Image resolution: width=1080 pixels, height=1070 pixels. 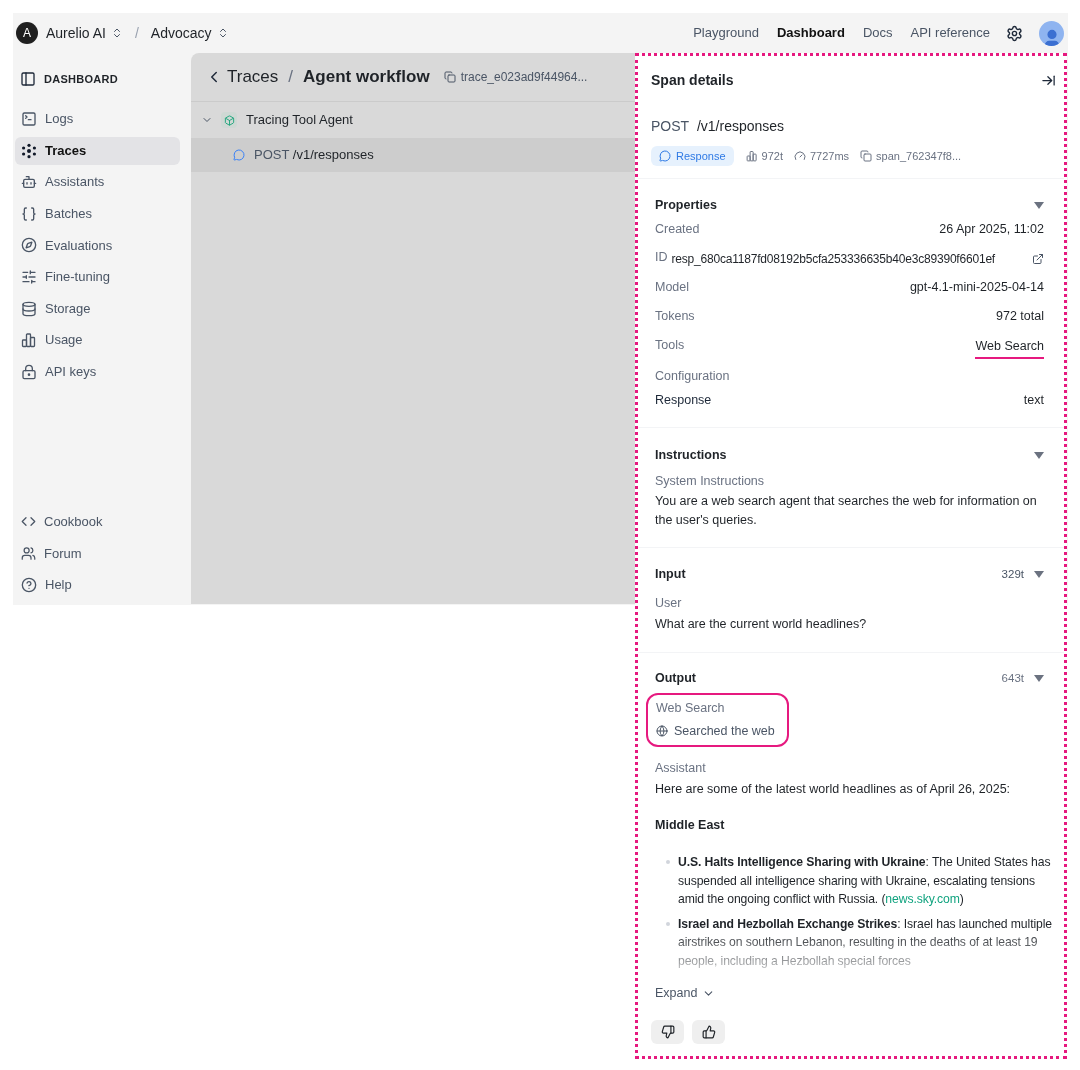 What do you see at coordinates (29, 213) in the screenshot?
I see `braces-icon` at bounding box center [29, 213].